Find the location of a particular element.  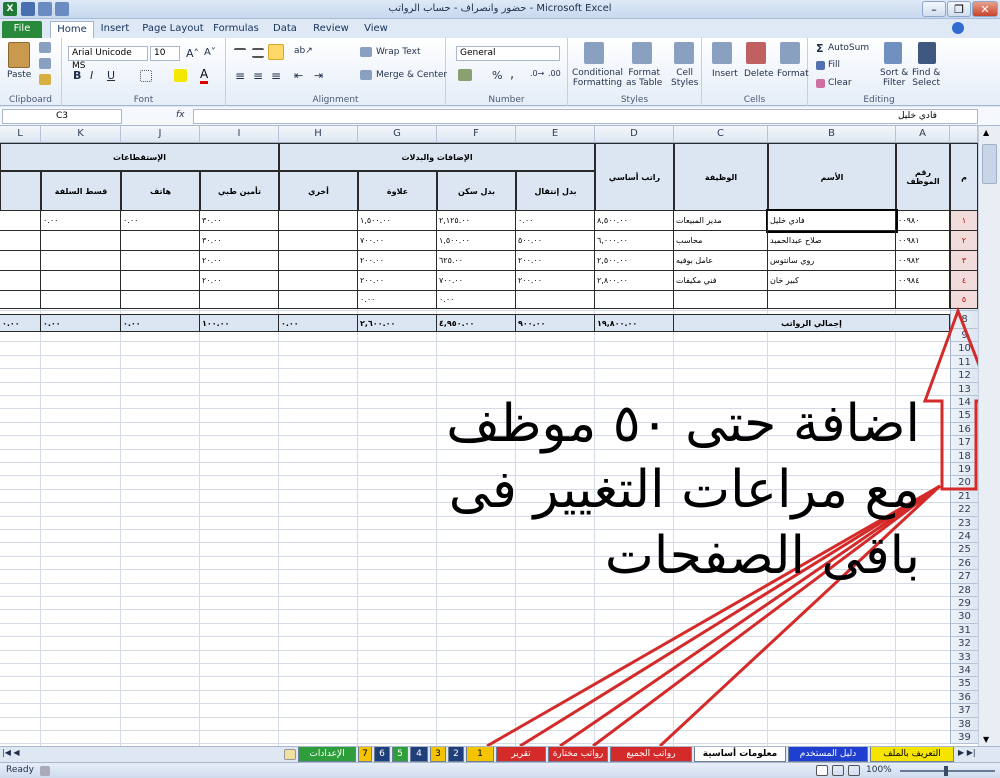

delete-cells-icon is located at coordinates (756, 53).